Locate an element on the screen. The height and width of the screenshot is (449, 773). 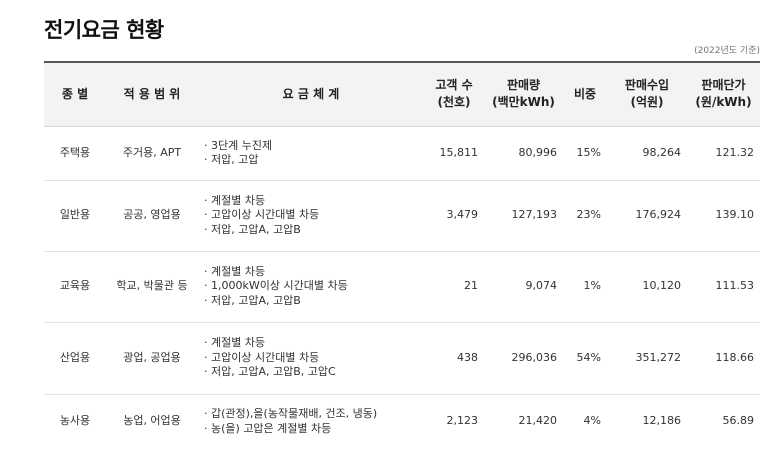
cell-share: 1% is located at coordinates (585, 287).